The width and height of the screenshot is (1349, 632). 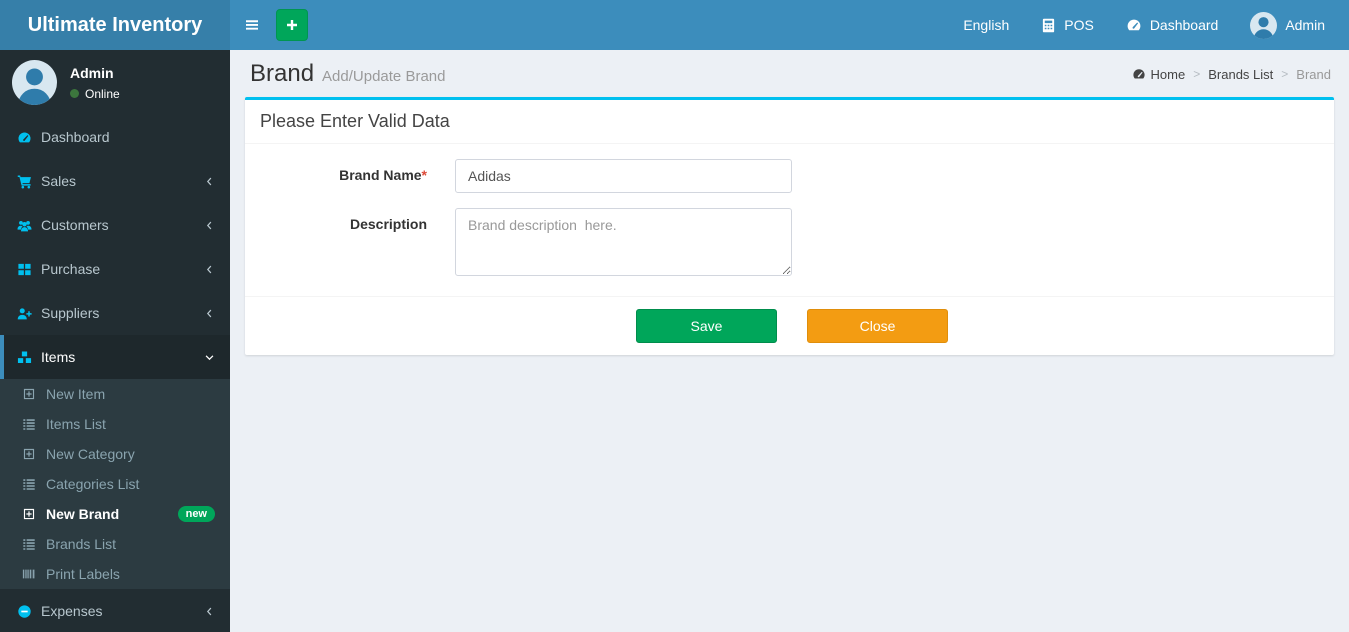 What do you see at coordinates (1138, 74) in the screenshot?
I see `home-icon` at bounding box center [1138, 74].